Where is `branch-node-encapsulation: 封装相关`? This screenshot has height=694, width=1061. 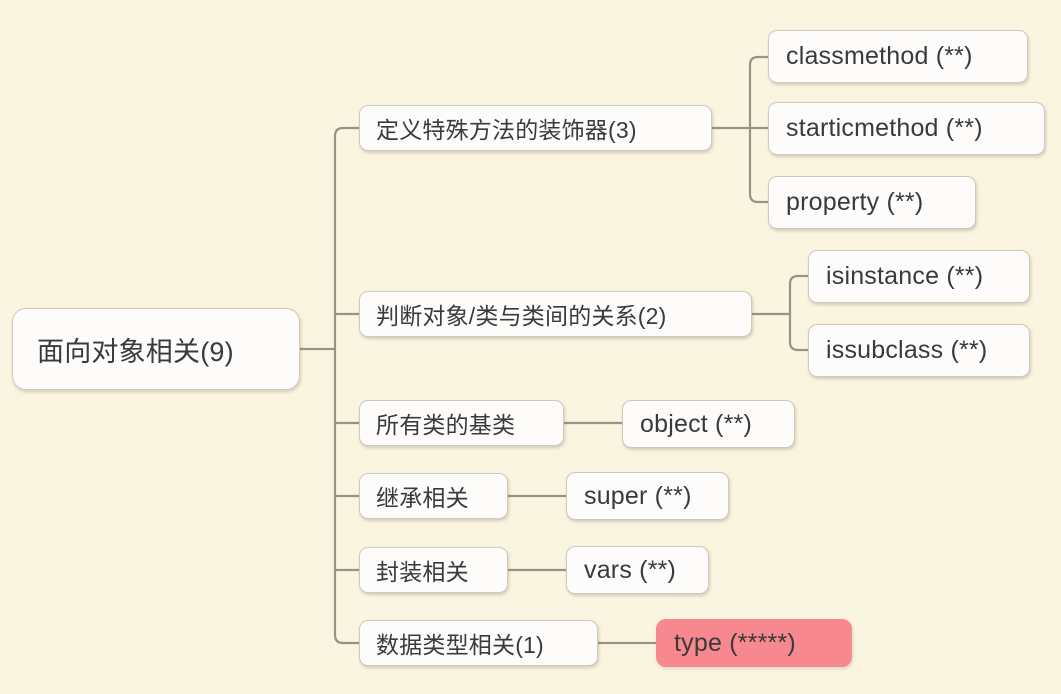 branch-node-encapsulation: 封装相关 is located at coordinates (433, 570).